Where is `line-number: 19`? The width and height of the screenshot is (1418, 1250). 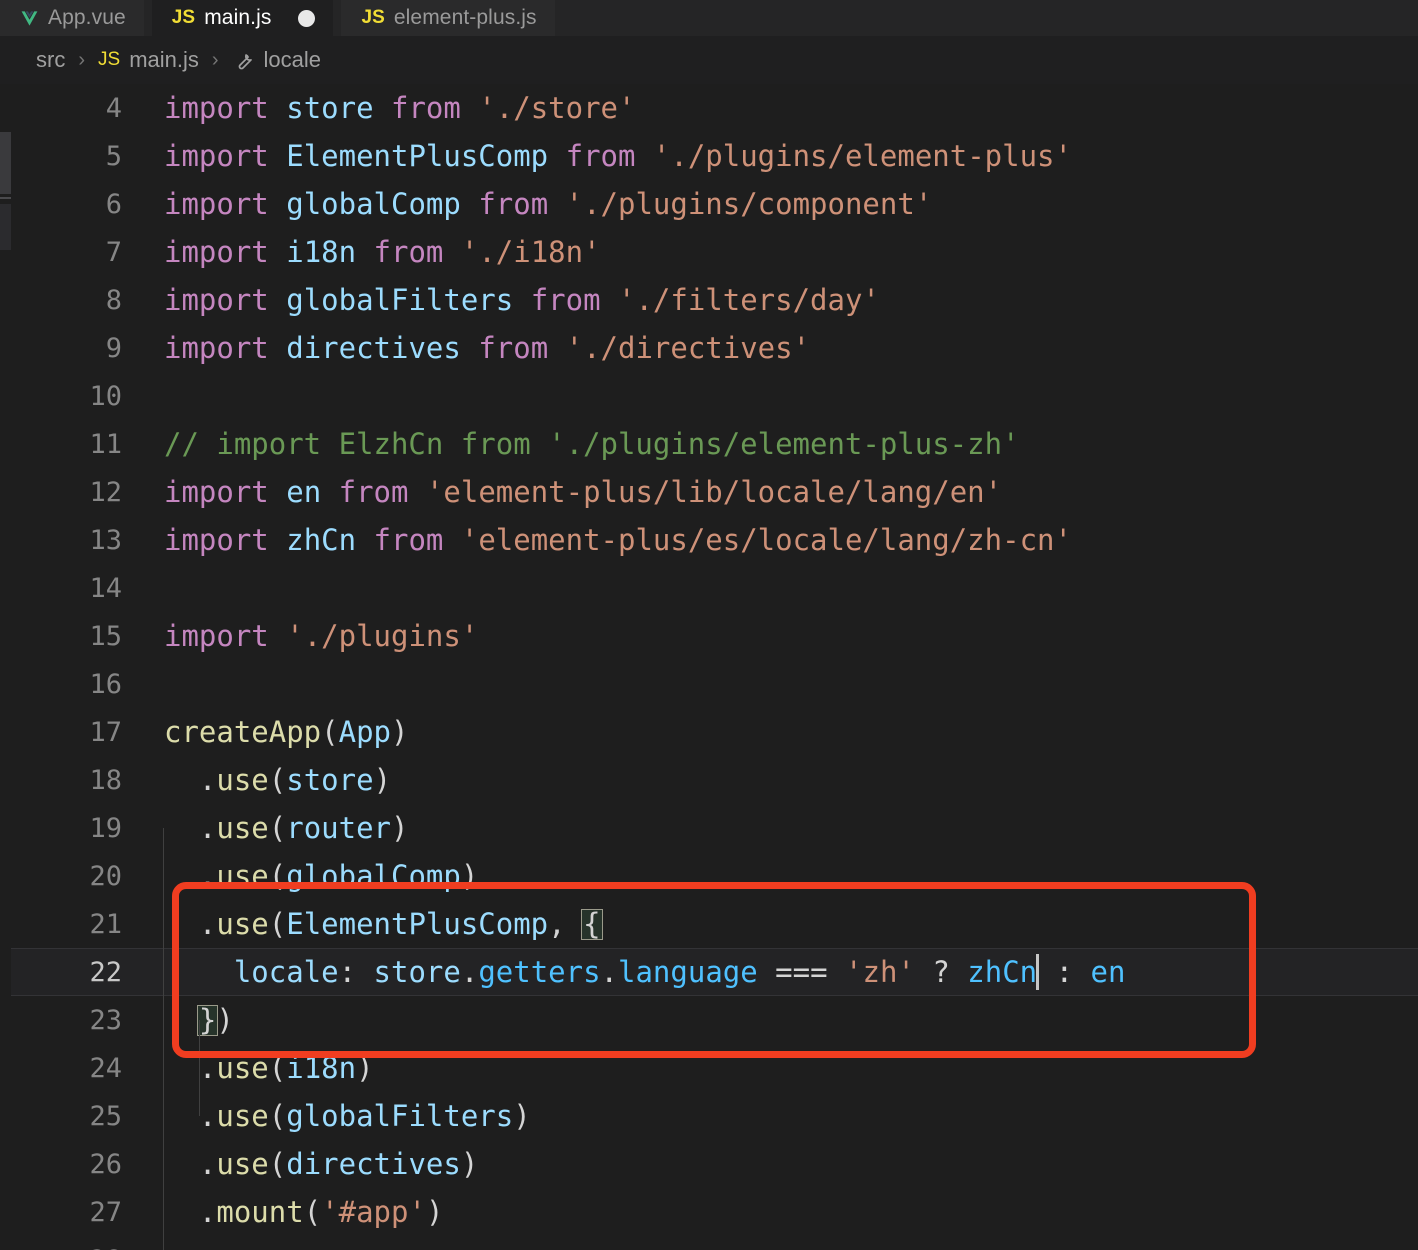
line-number: 19 is located at coordinates (105, 828).